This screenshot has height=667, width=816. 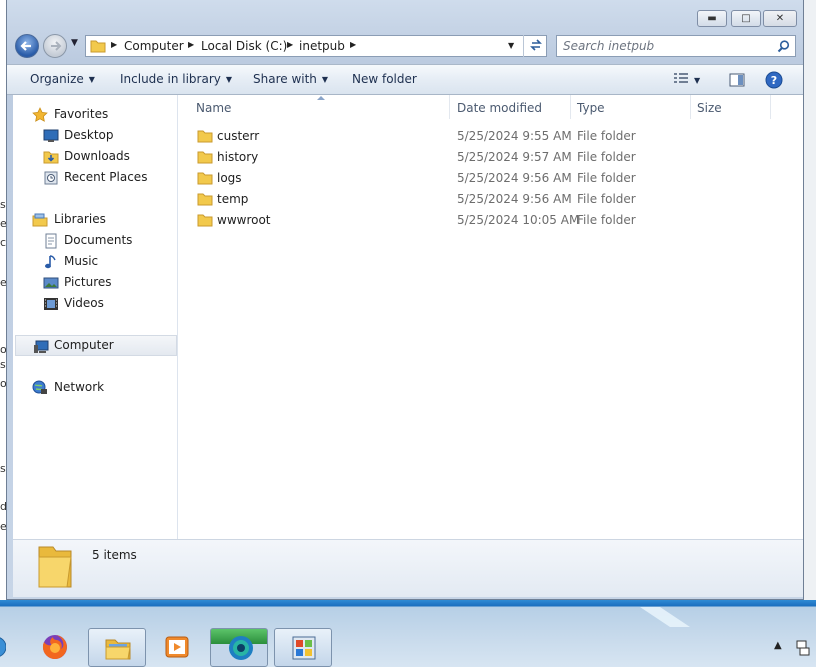 What do you see at coordinates (74, 43) in the screenshot?
I see `recent-pages-dropdown-icon: ▼` at bounding box center [74, 43].